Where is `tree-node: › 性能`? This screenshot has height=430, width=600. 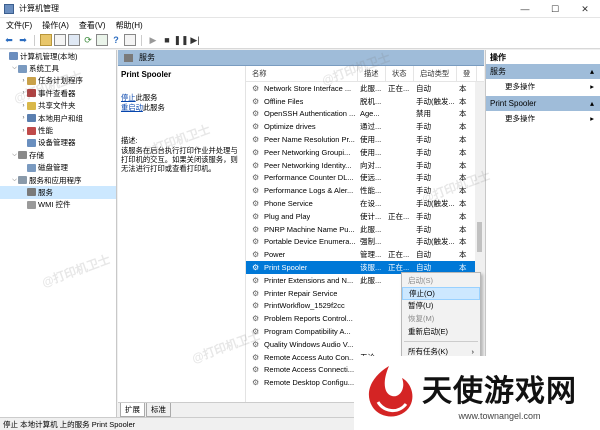
tree-node: › 性能 is located at coordinates (58, 130).